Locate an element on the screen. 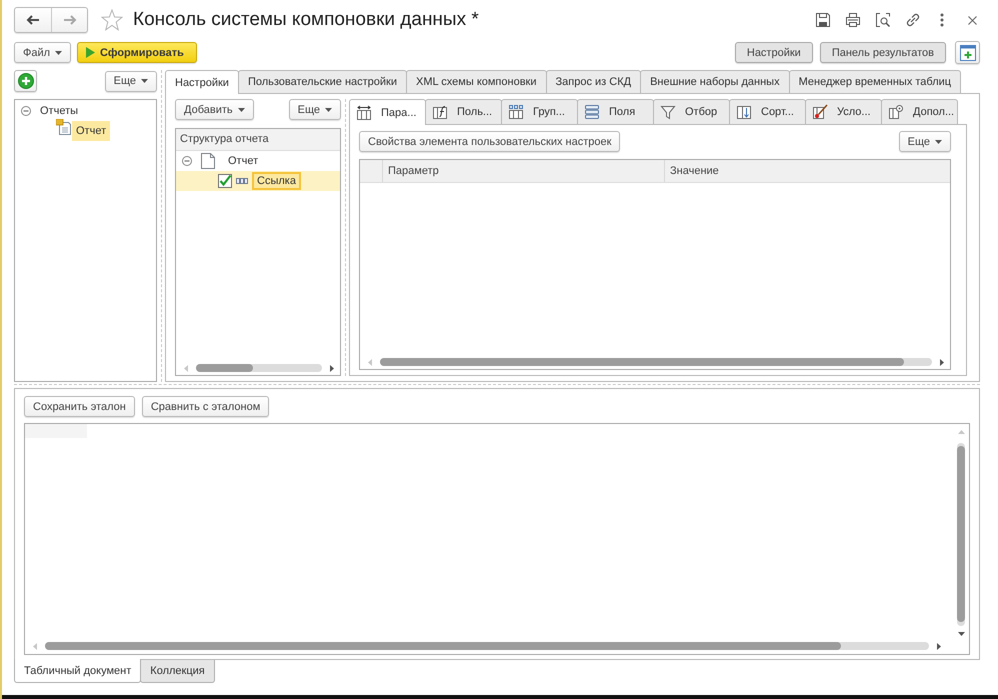 Image resolution: width=998 pixels, height=699 pixels. settings-tab: Поля is located at coordinates (615, 111).